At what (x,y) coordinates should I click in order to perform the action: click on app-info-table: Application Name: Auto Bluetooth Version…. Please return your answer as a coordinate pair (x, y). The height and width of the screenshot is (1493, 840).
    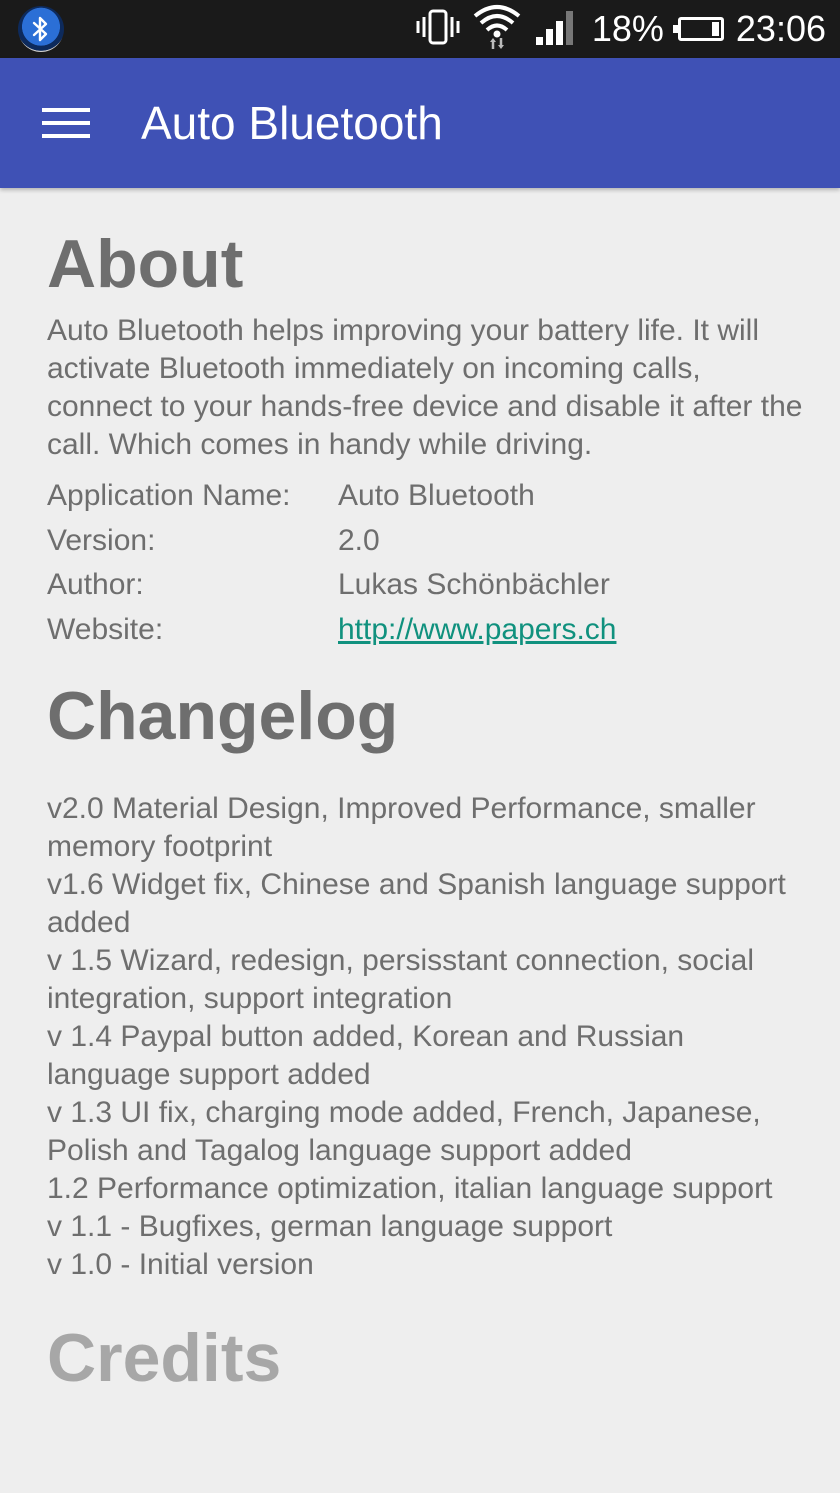
    Looking at the image, I should click on (427, 563).